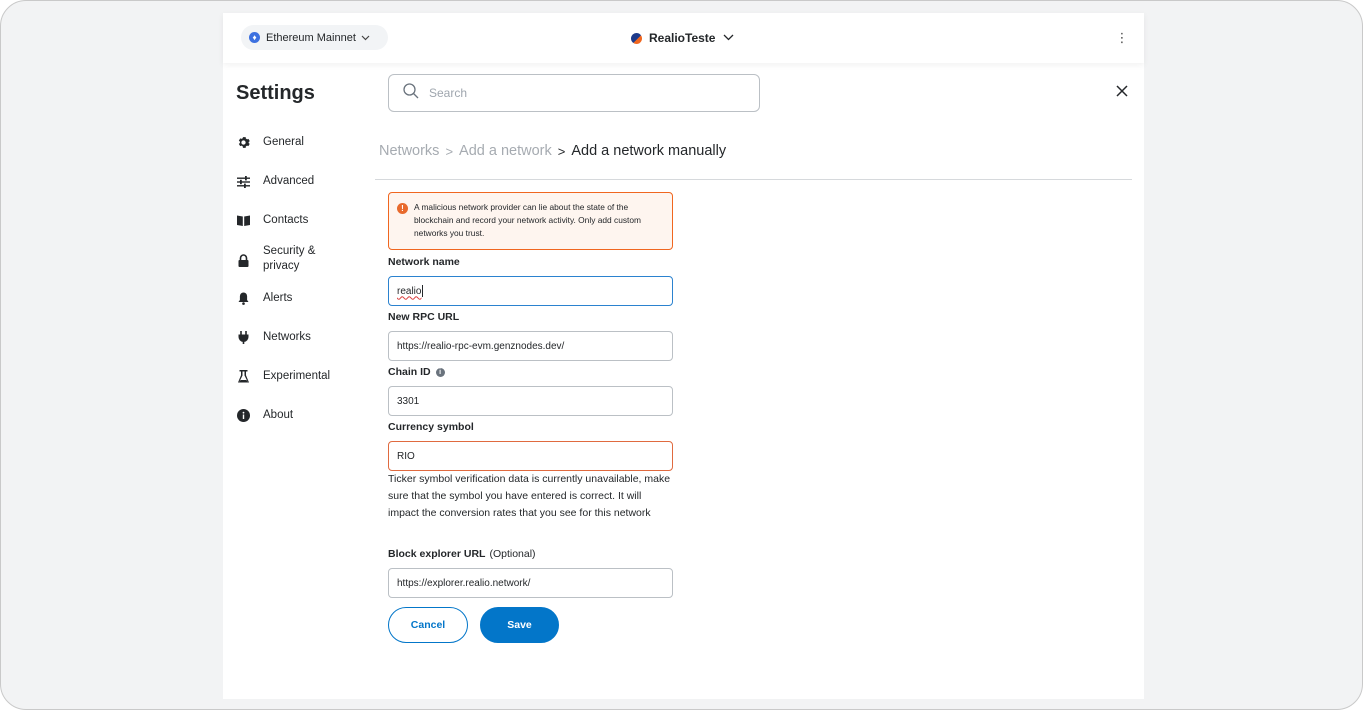 This screenshot has height=710, width=1363. I want to click on label-text: Network name, so click(424, 262).